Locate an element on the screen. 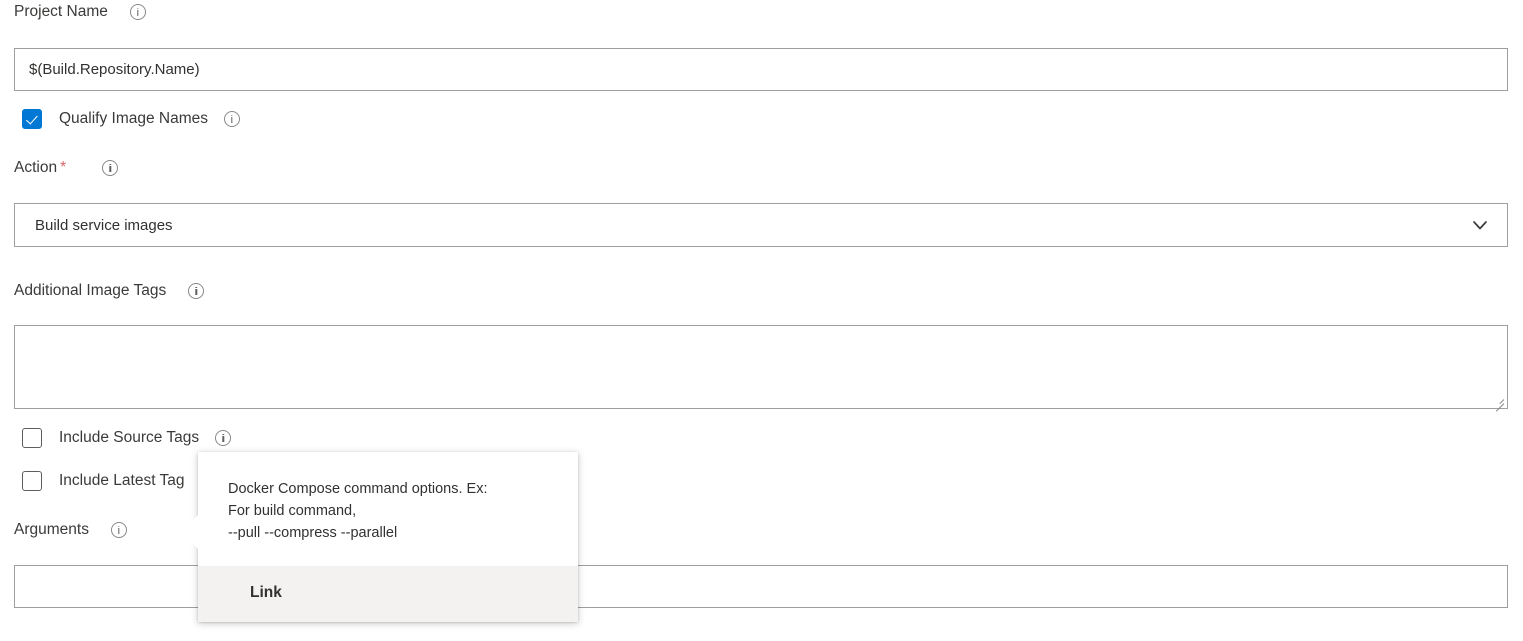 The image size is (1523, 641). include-latest-tag-checkbox-row: Include Latest Tag is located at coordinates (119, 481).